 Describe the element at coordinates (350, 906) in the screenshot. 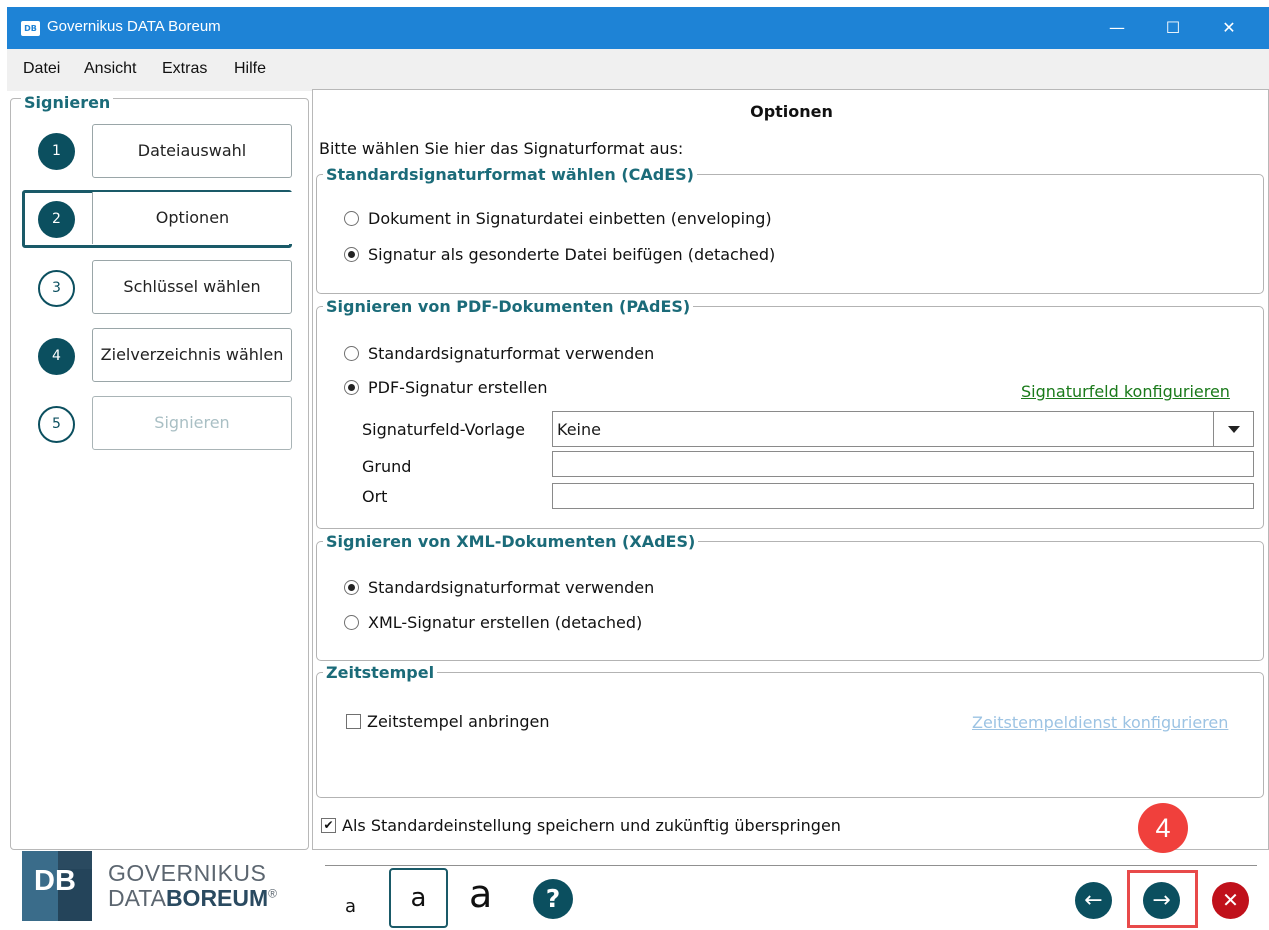

I see `font-size-small-button: a` at that location.